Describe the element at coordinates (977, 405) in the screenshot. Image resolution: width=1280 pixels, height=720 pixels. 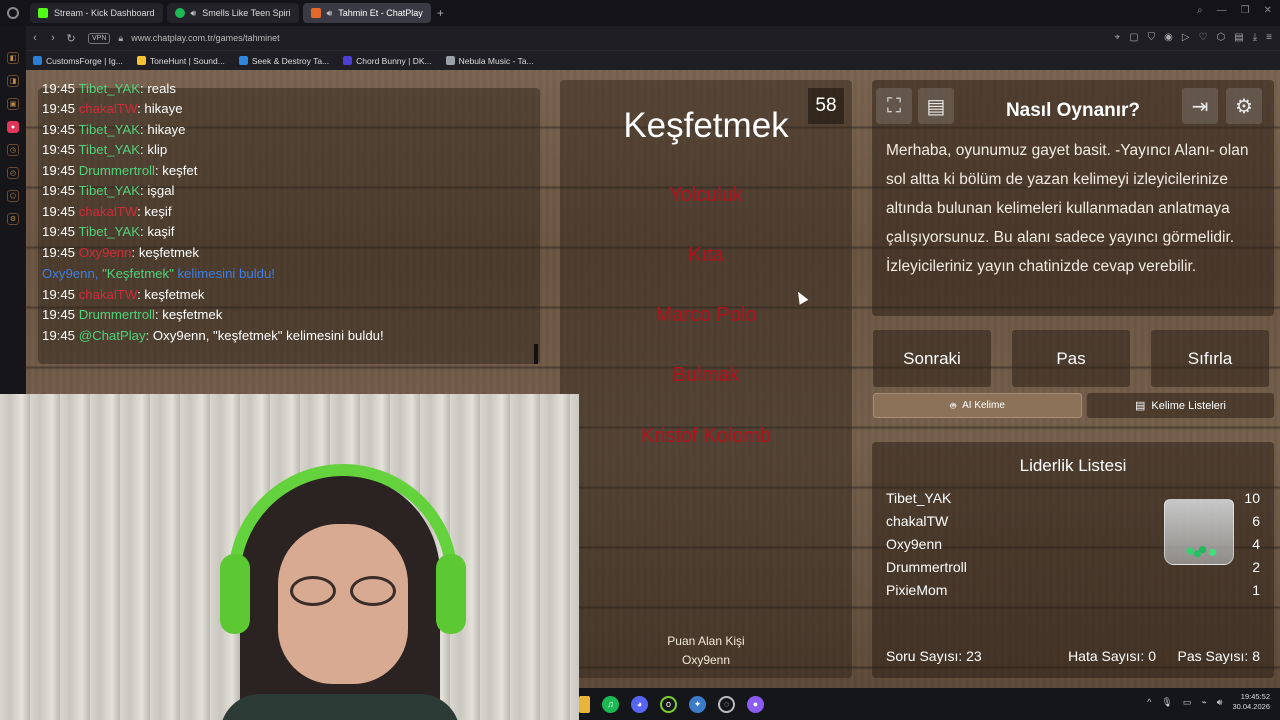
I see `ai-word-button: 🤖︎ AI Kelime` at that location.